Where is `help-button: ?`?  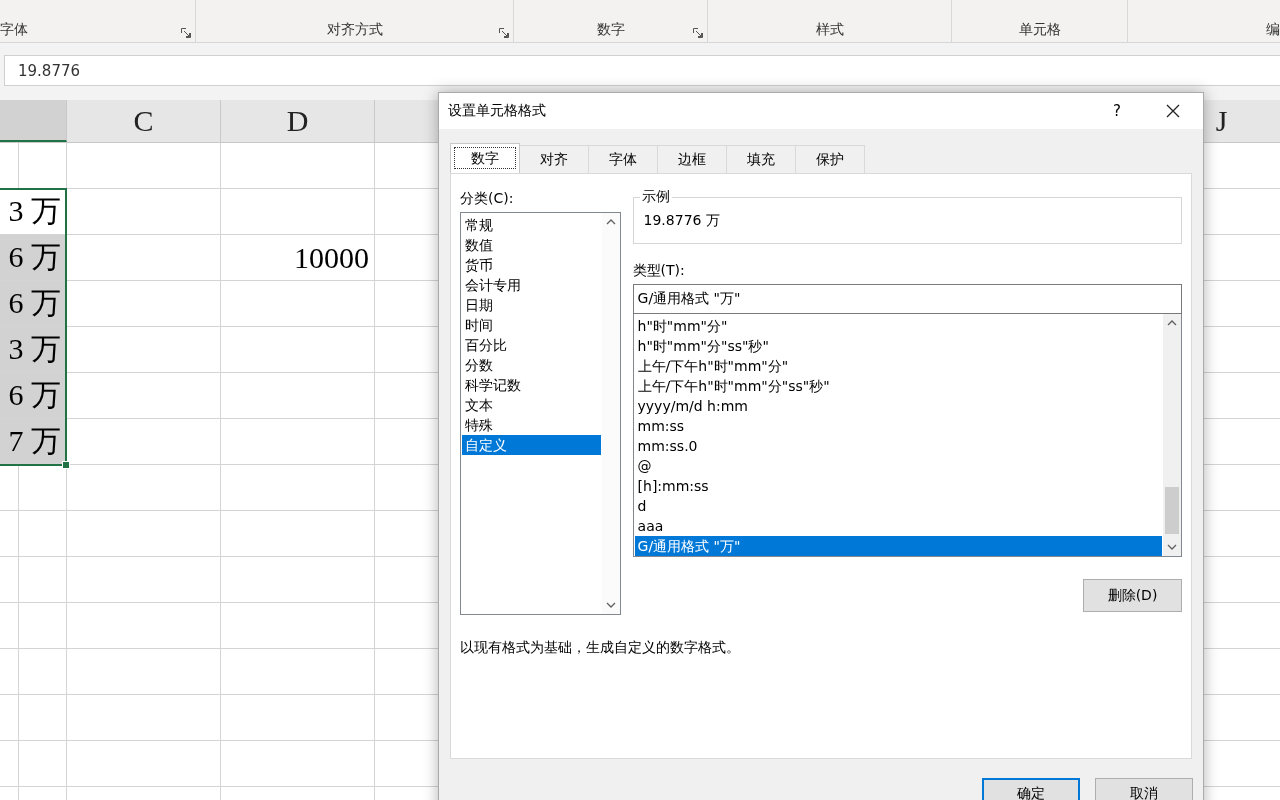 help-button: ? is located at coordinates (1117, 111).